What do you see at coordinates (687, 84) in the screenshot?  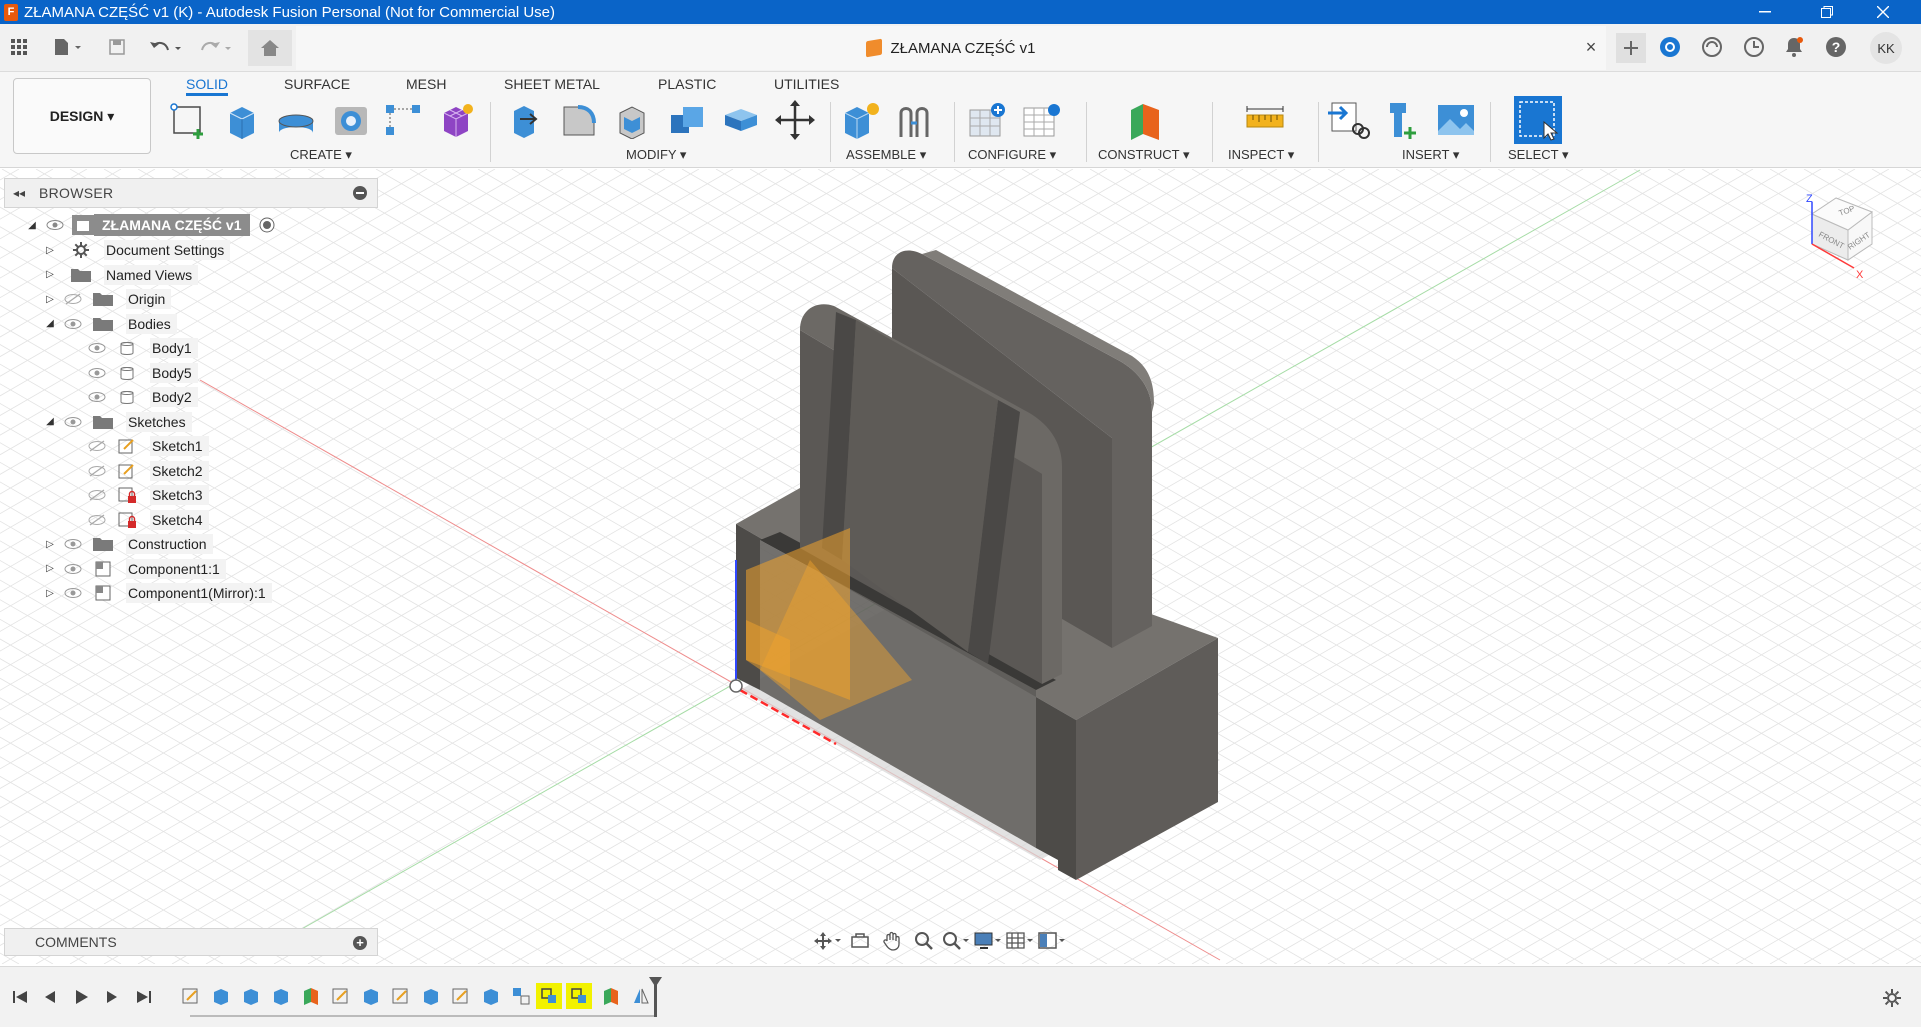 I see `tab-plastic: PLASTIC` at bounding box center [687, 84].